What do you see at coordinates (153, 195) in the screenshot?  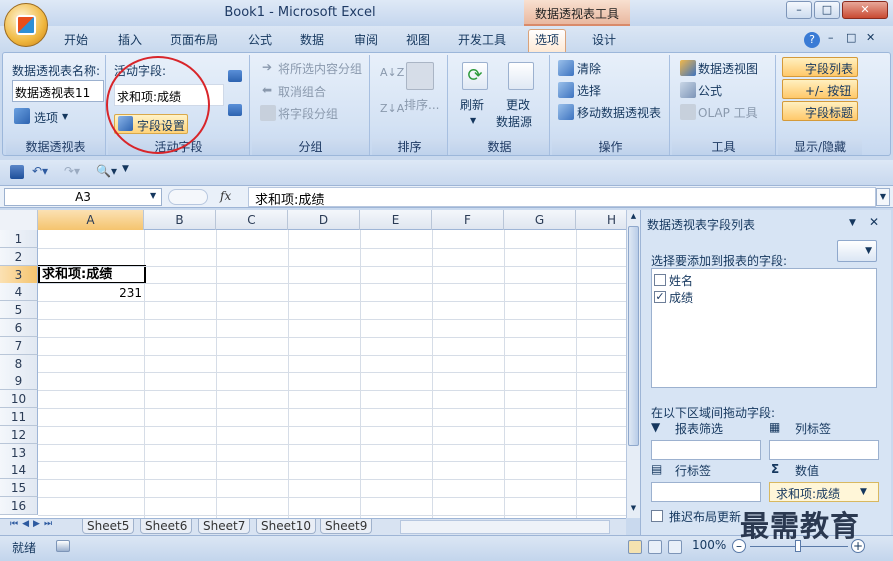 I see `namebox-chevron-icon: ▼` at bounding box center [153, 195].